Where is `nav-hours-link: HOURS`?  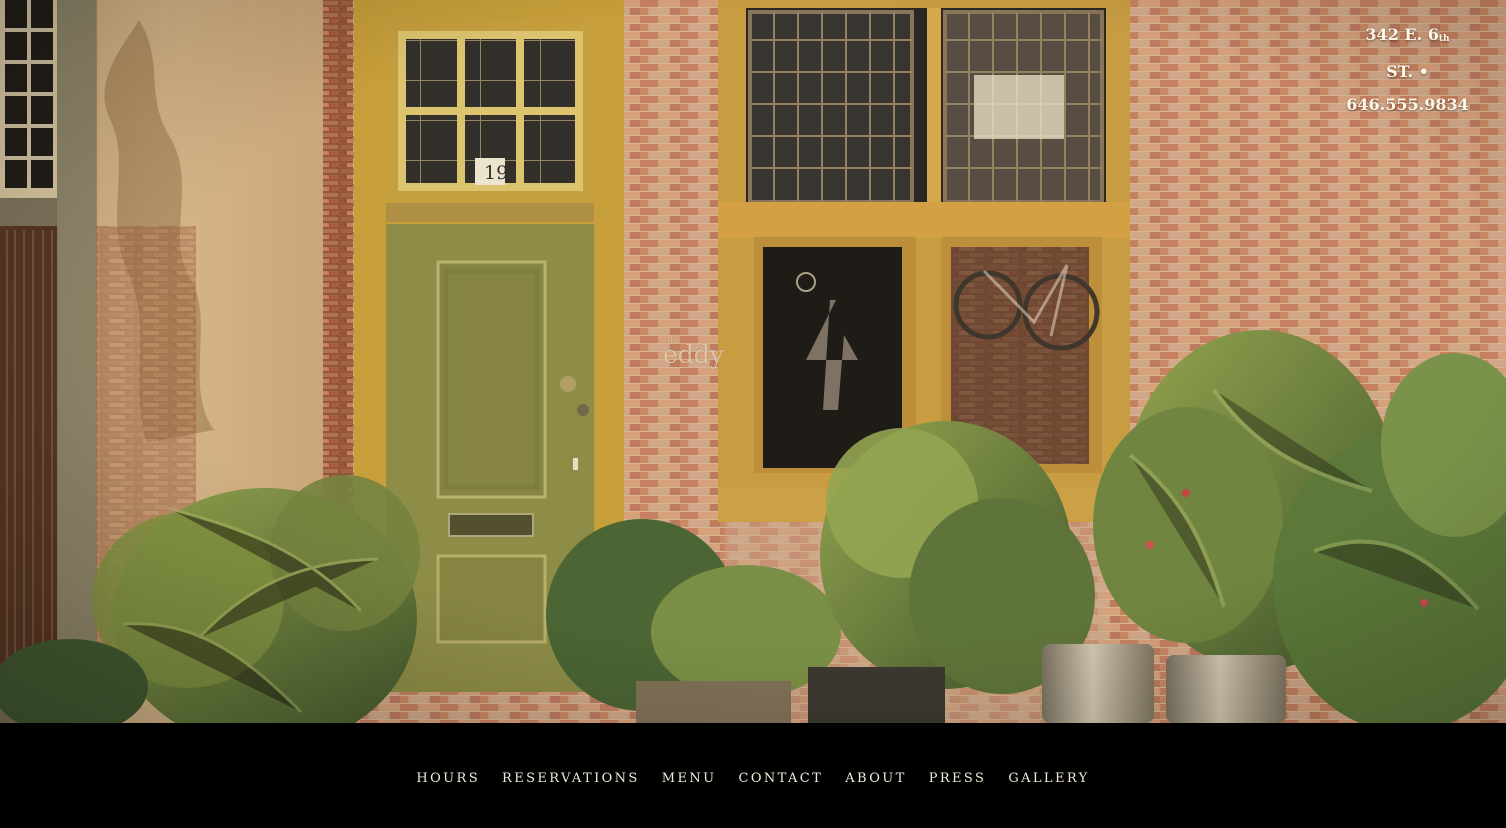 nav-hours-link: HOURS is located at coordinates (448, 779).